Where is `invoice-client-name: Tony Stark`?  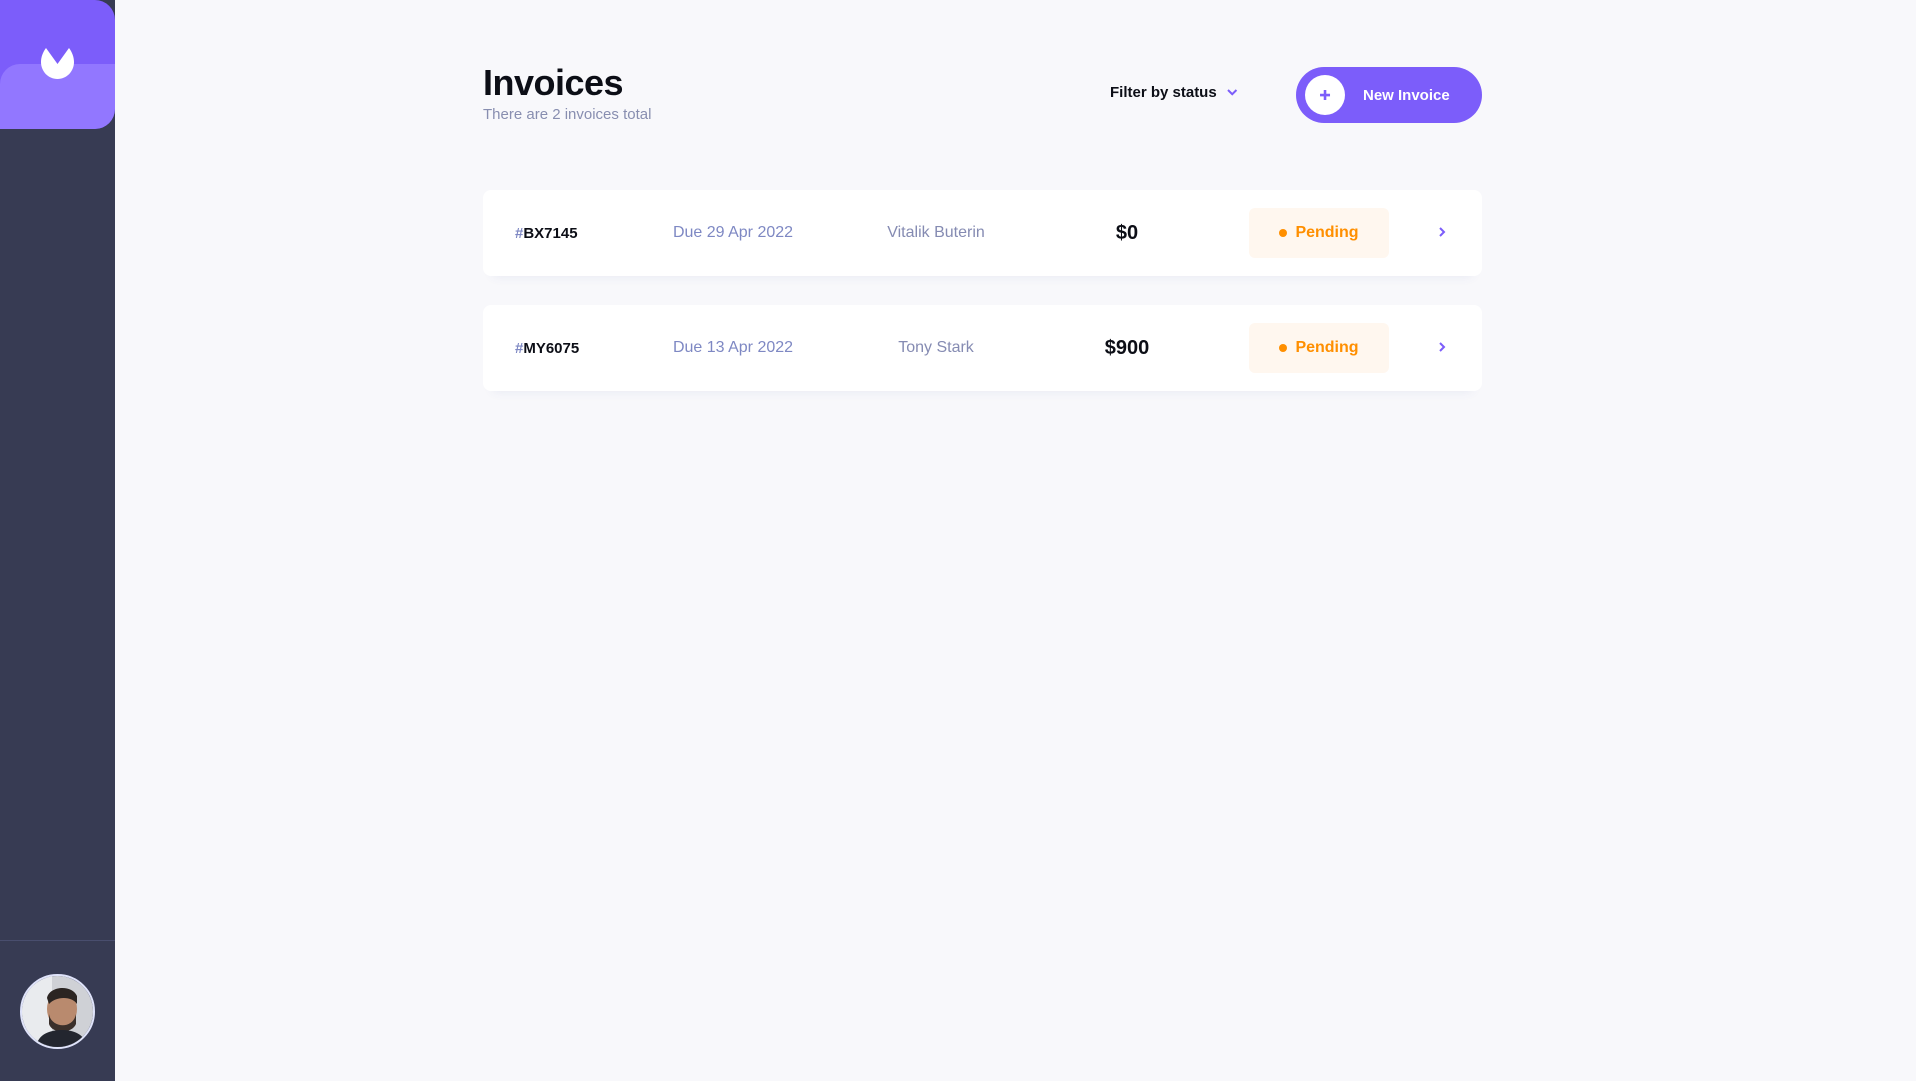 invoice-client-name: Tony Stark is located at coordinates (936, 347).